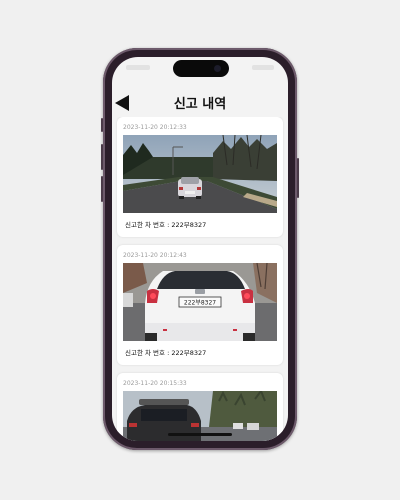 The image size is (400, 500). I want to click on report-timestamp: 2023-11-20 20:12:33, so click(155, 127).